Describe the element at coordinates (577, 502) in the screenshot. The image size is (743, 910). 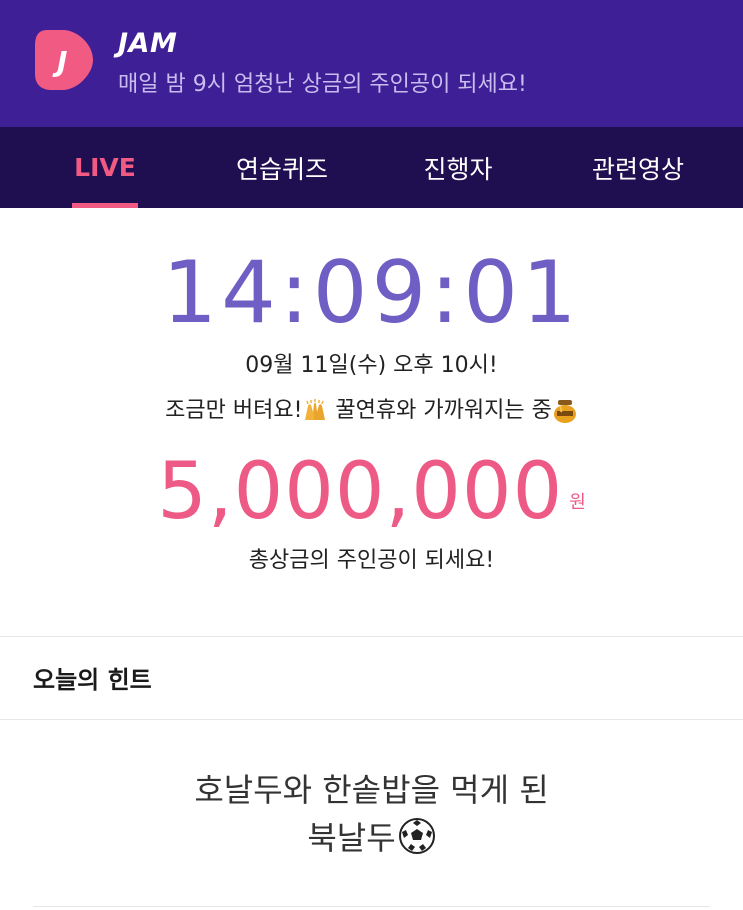
I see `prize-unit: 원` at that location.